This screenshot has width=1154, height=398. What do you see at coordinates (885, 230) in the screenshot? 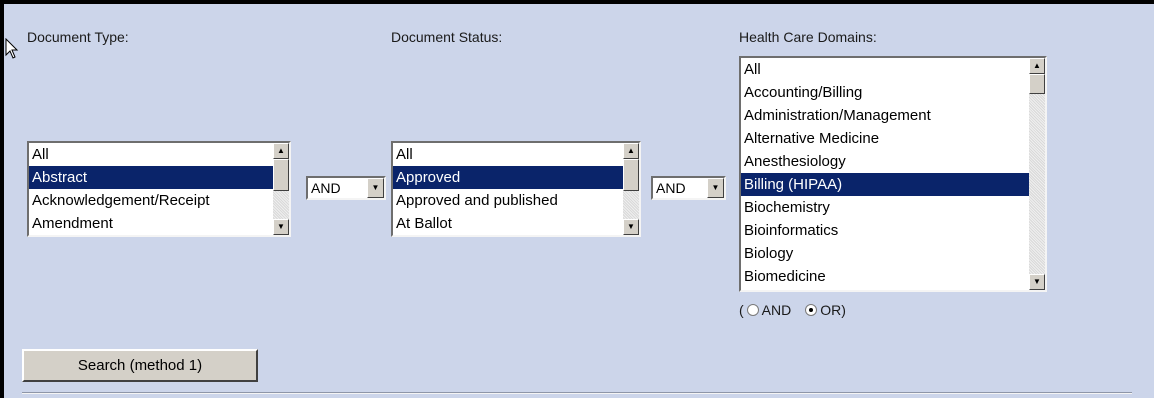
I see `list-item: Bioinformatics` at bounding box center [885, 230].